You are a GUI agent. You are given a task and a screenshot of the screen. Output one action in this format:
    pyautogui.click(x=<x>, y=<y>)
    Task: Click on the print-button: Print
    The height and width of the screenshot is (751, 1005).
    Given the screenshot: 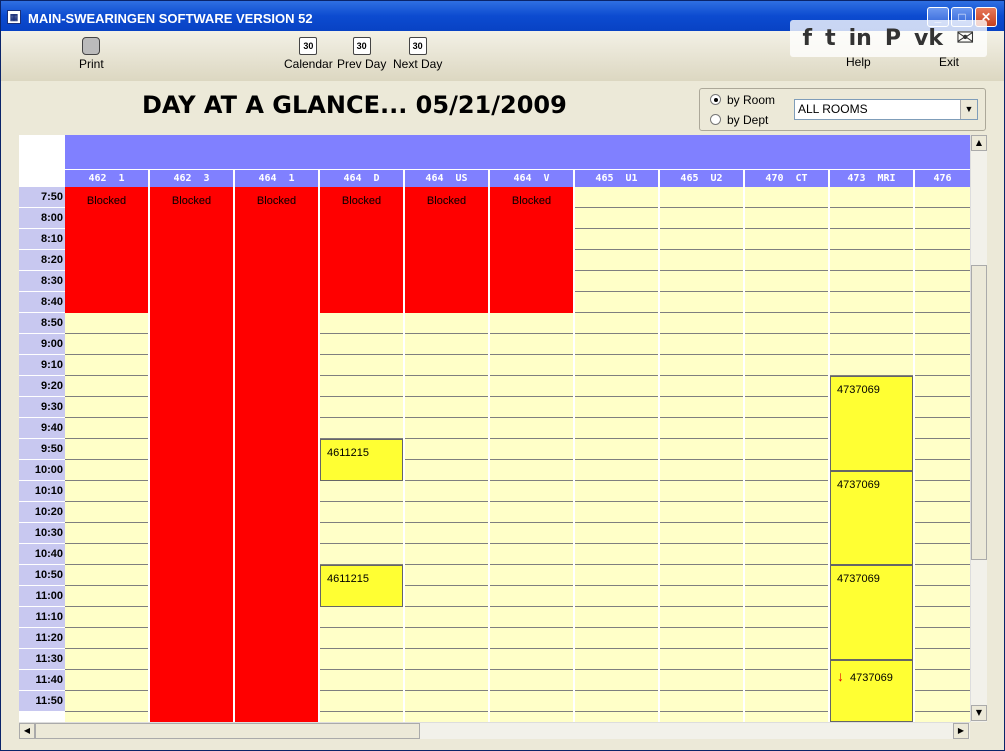 What is the action you would take?
    pyautogui.click(x=91, y=54)
    